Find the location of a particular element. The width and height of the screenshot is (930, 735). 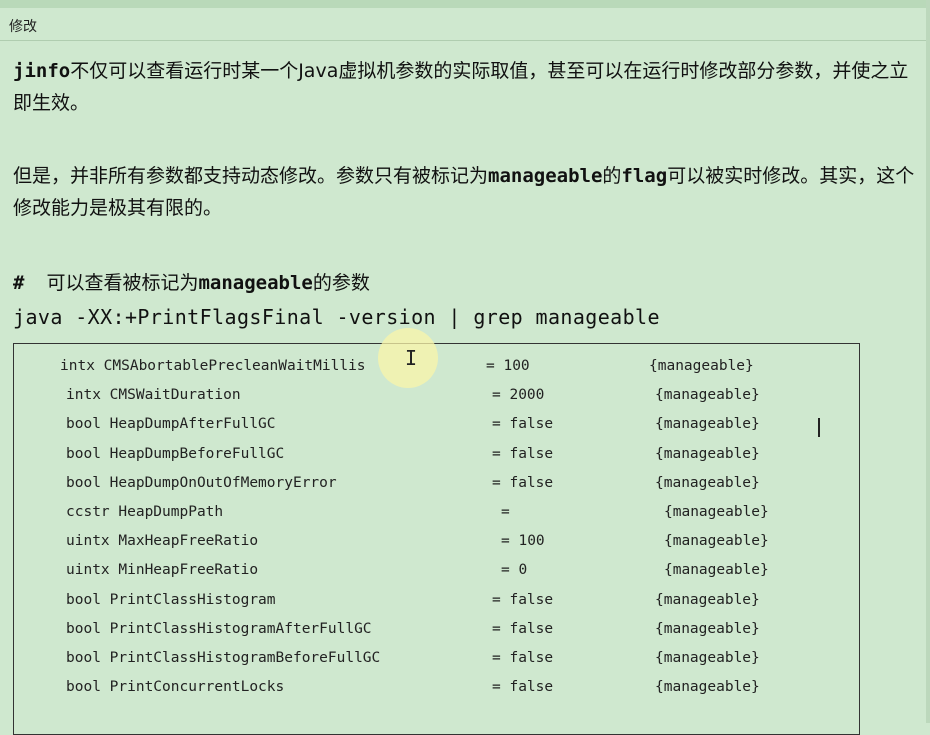

flag-row: intx CMSWaitDuration = 2000 {manageable} is located at coordinates (436, 399).